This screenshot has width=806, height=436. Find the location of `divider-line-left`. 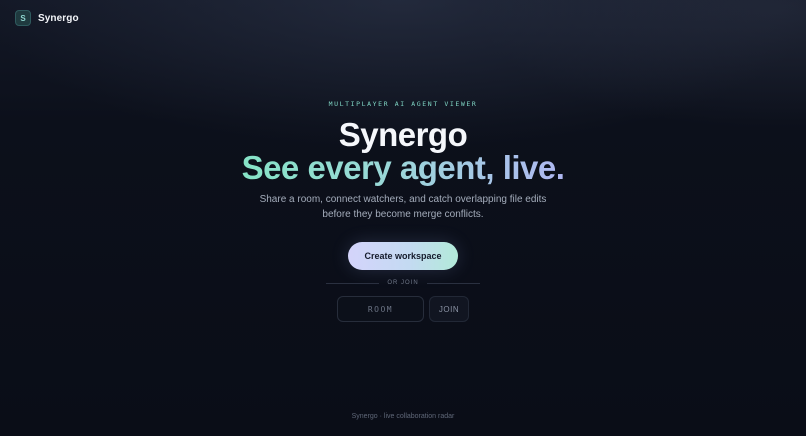

divider-line-left is located at coordinates (353, 283).